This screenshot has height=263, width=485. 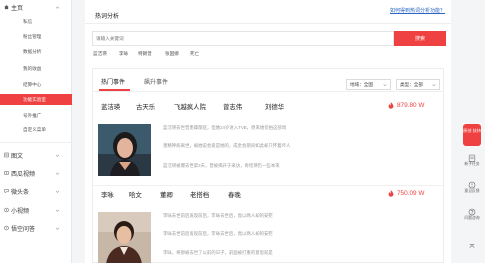 I want to click on news-item: 患精神病离世，被她说会爱是她的，成金会期间如此却只怀着坏人, so click(x=226, y=146).